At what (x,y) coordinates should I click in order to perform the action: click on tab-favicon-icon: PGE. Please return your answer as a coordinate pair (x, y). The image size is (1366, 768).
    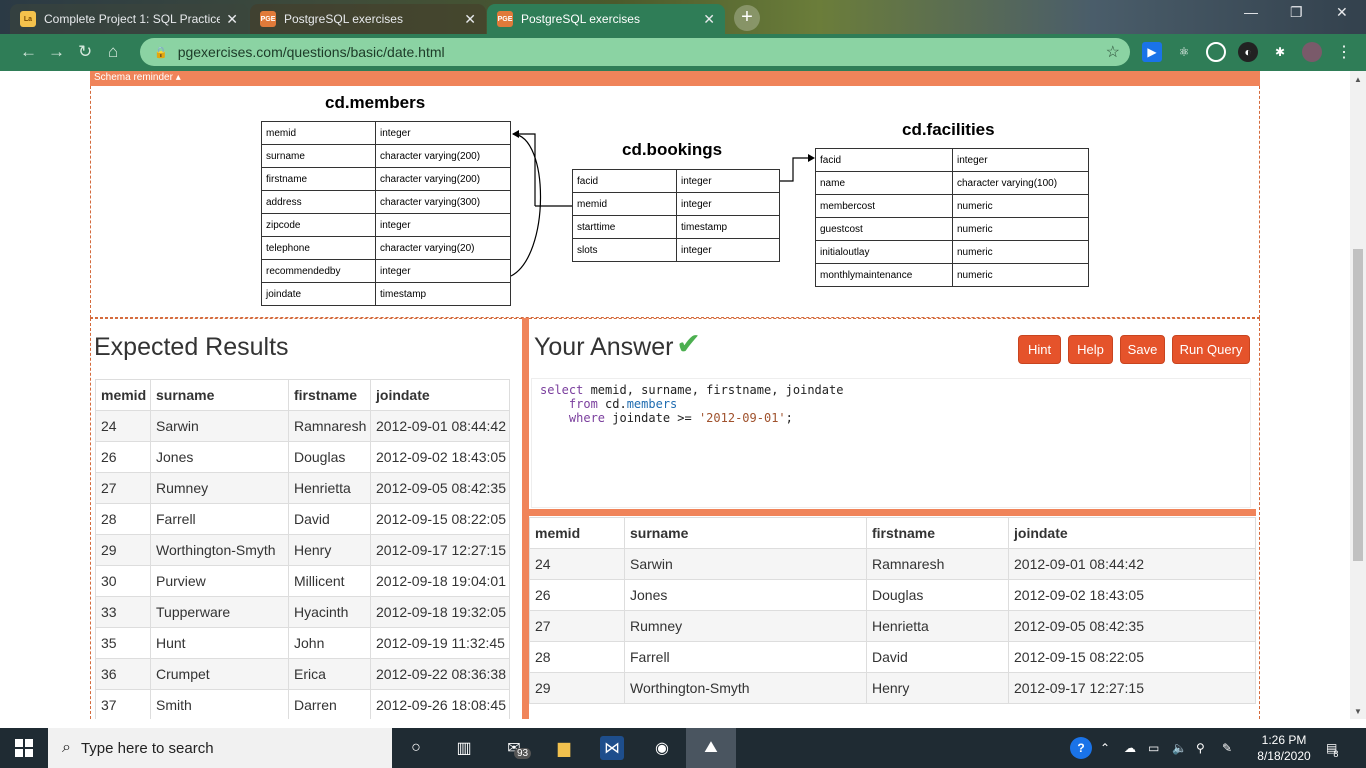
    Looking at the image, I should click on (505, 19).